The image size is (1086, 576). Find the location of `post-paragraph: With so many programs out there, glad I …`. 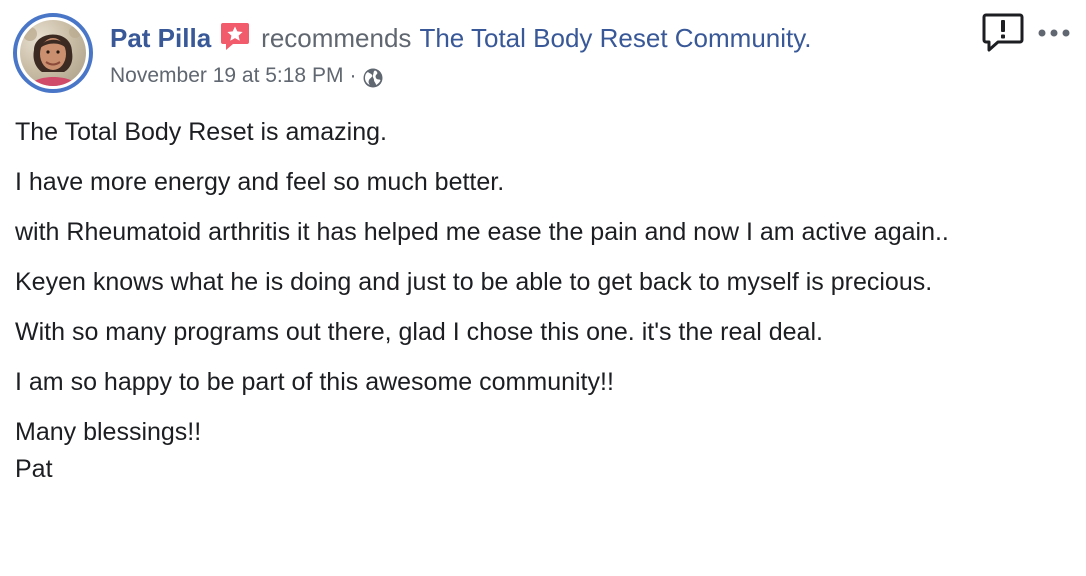

post-paragraph: With so many programs out there, glad I … is located at coordinates (419, 332).